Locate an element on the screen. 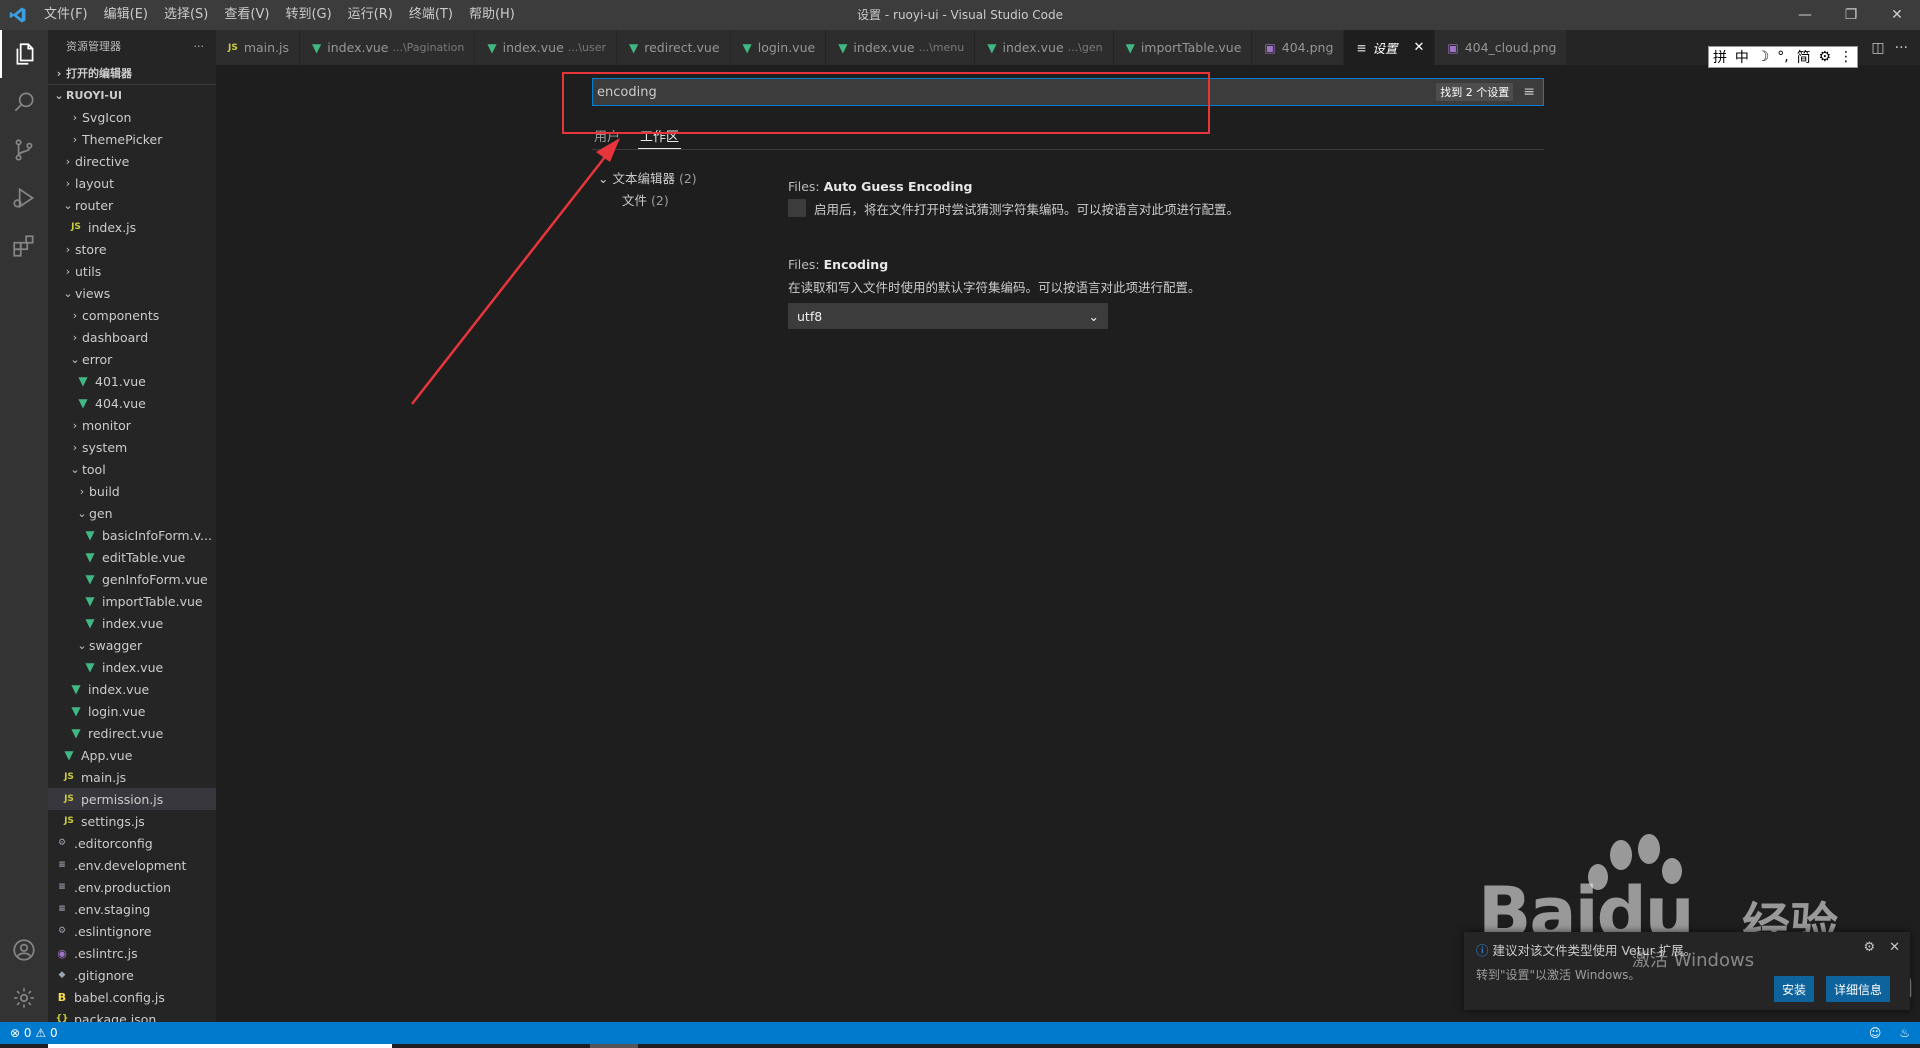 The height and width of the screenshot is (1048, 1920). close-icon: ✕ is located at coordinates (1894, 947).